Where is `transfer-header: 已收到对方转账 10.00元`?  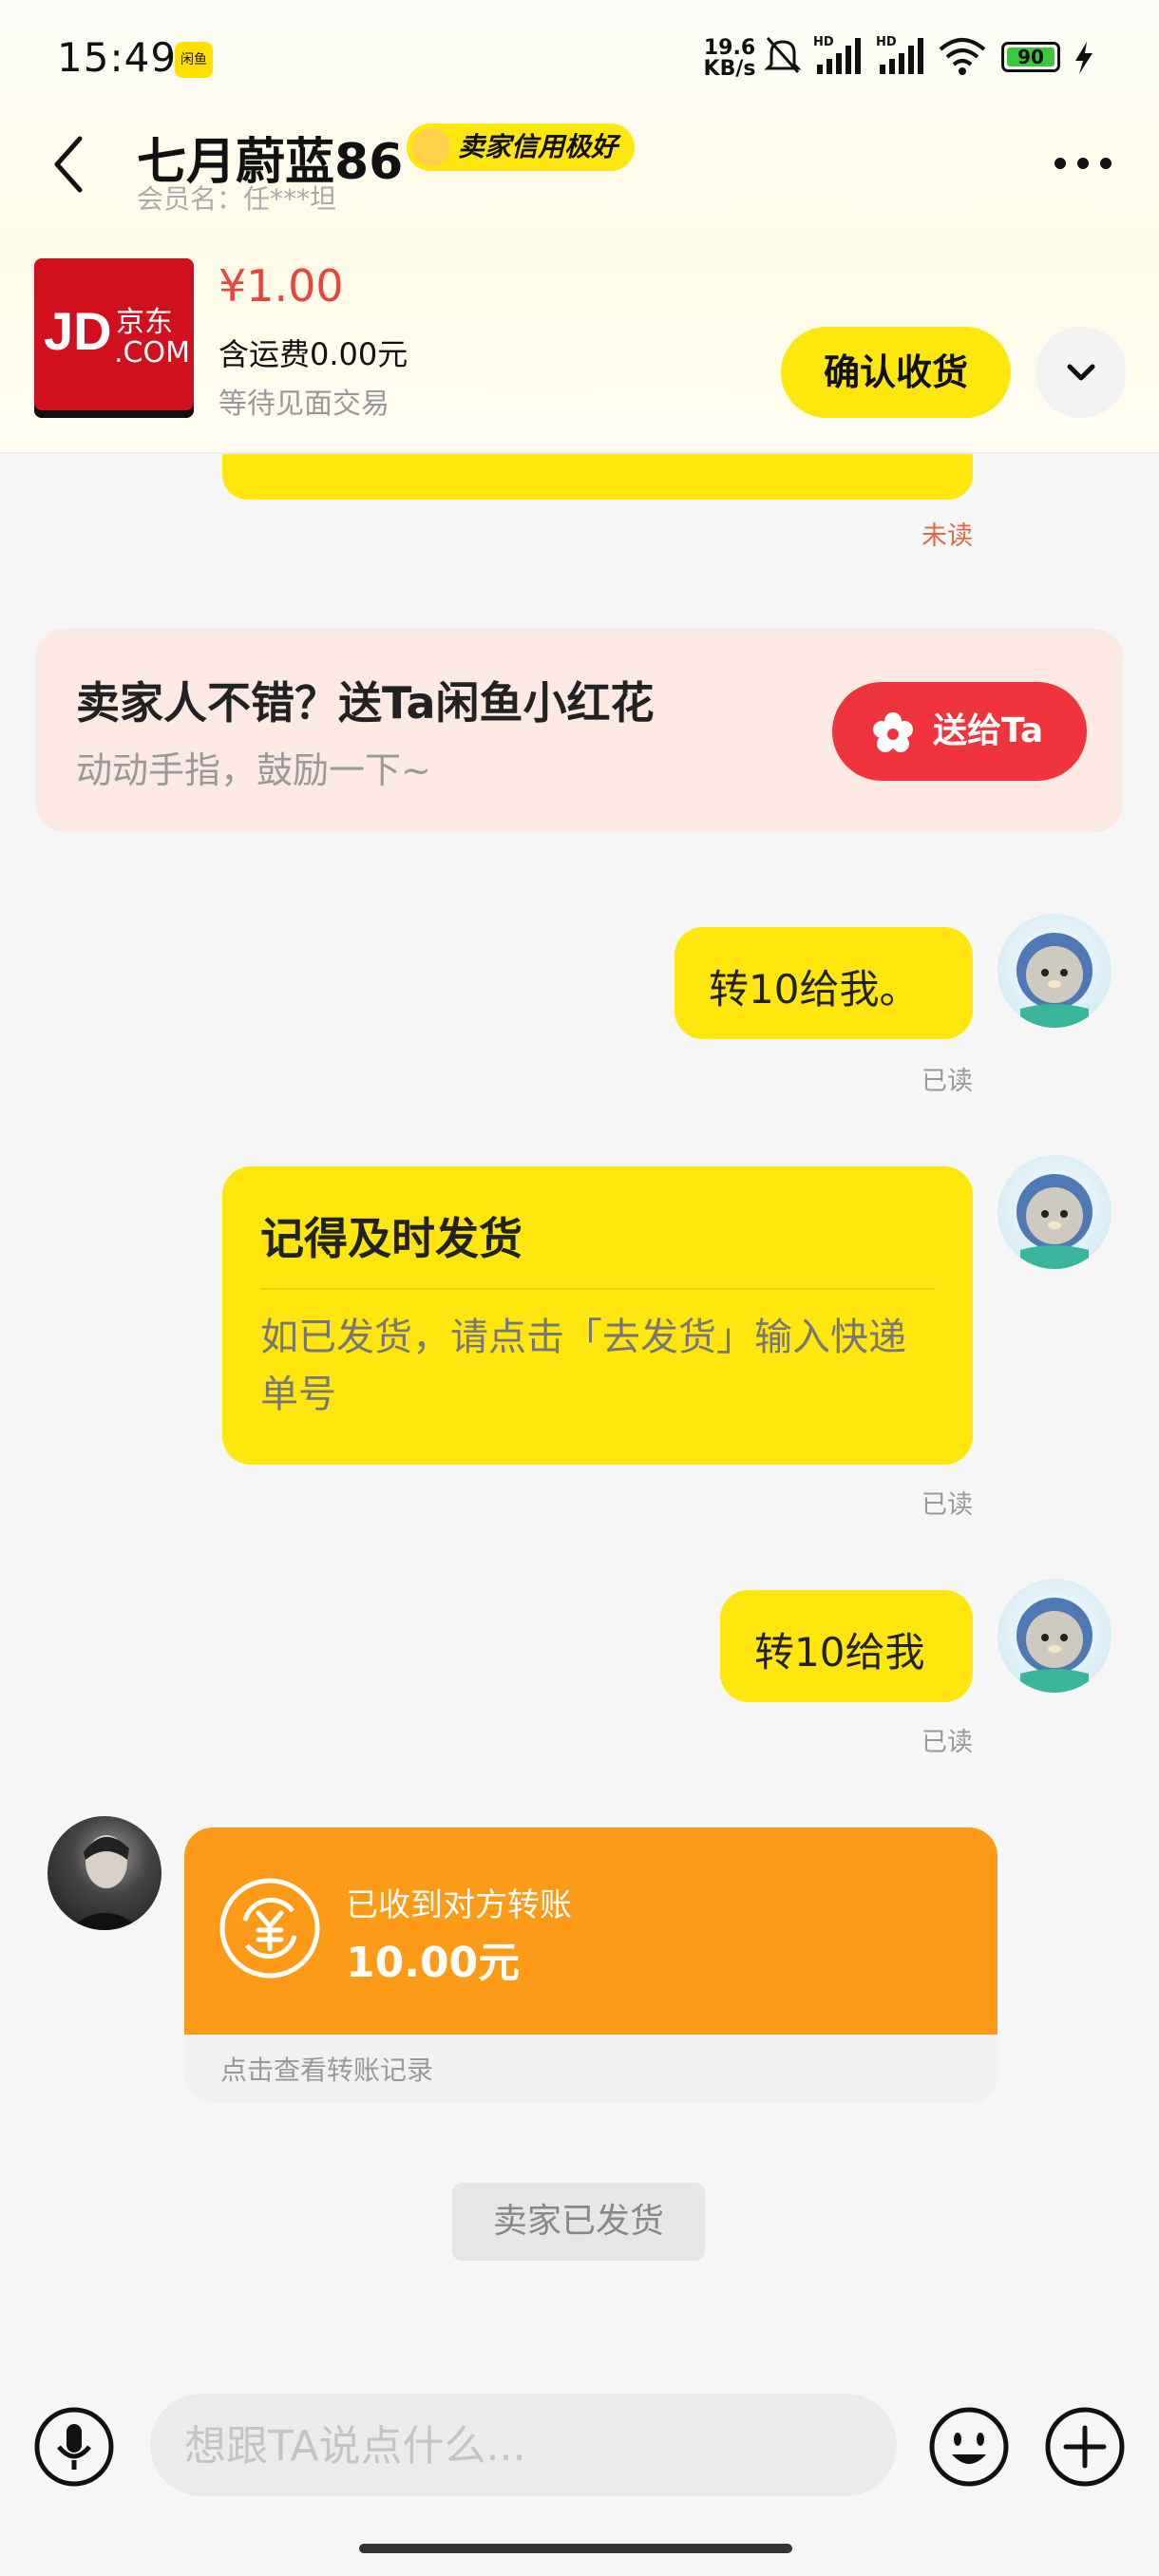 transfer-header: 已收到对方转账 10.00元 is located at coordinates (591, 1931).